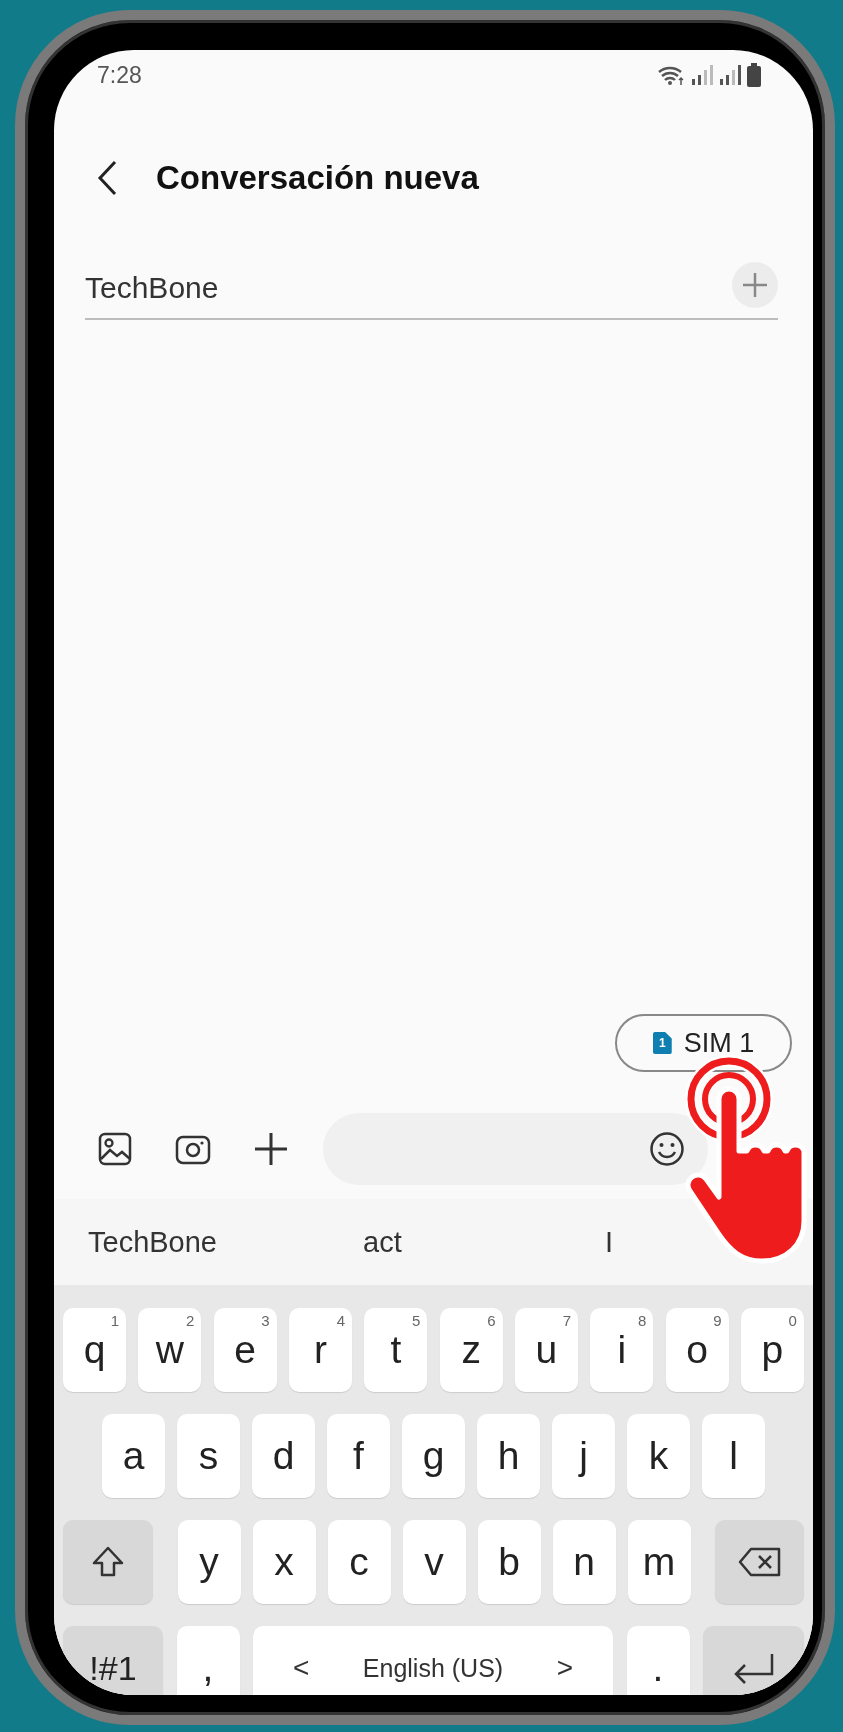 The height and width of the screenshot is (1732, 843). What do you see at coordinates (772, 1350) in the screenshot?
I see `key: p 0` at bounding box center [772, 1350].